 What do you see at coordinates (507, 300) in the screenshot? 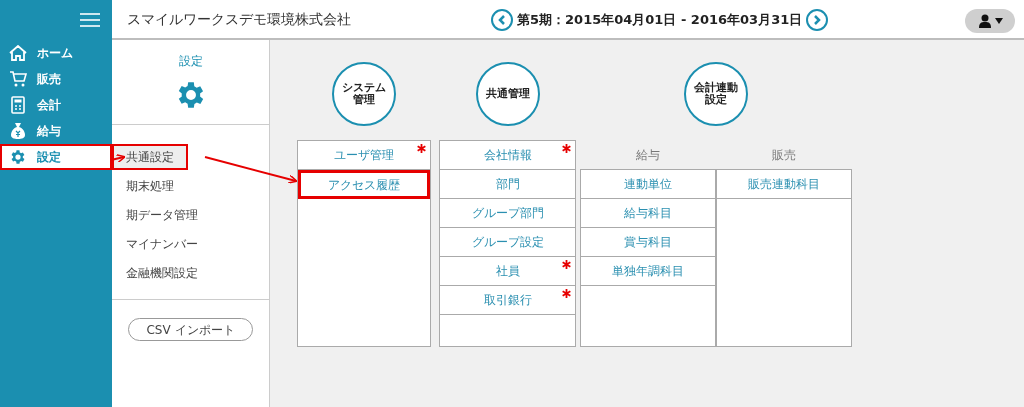
I see `menu-link: 取引銀行` at bounding box center [507, 300].